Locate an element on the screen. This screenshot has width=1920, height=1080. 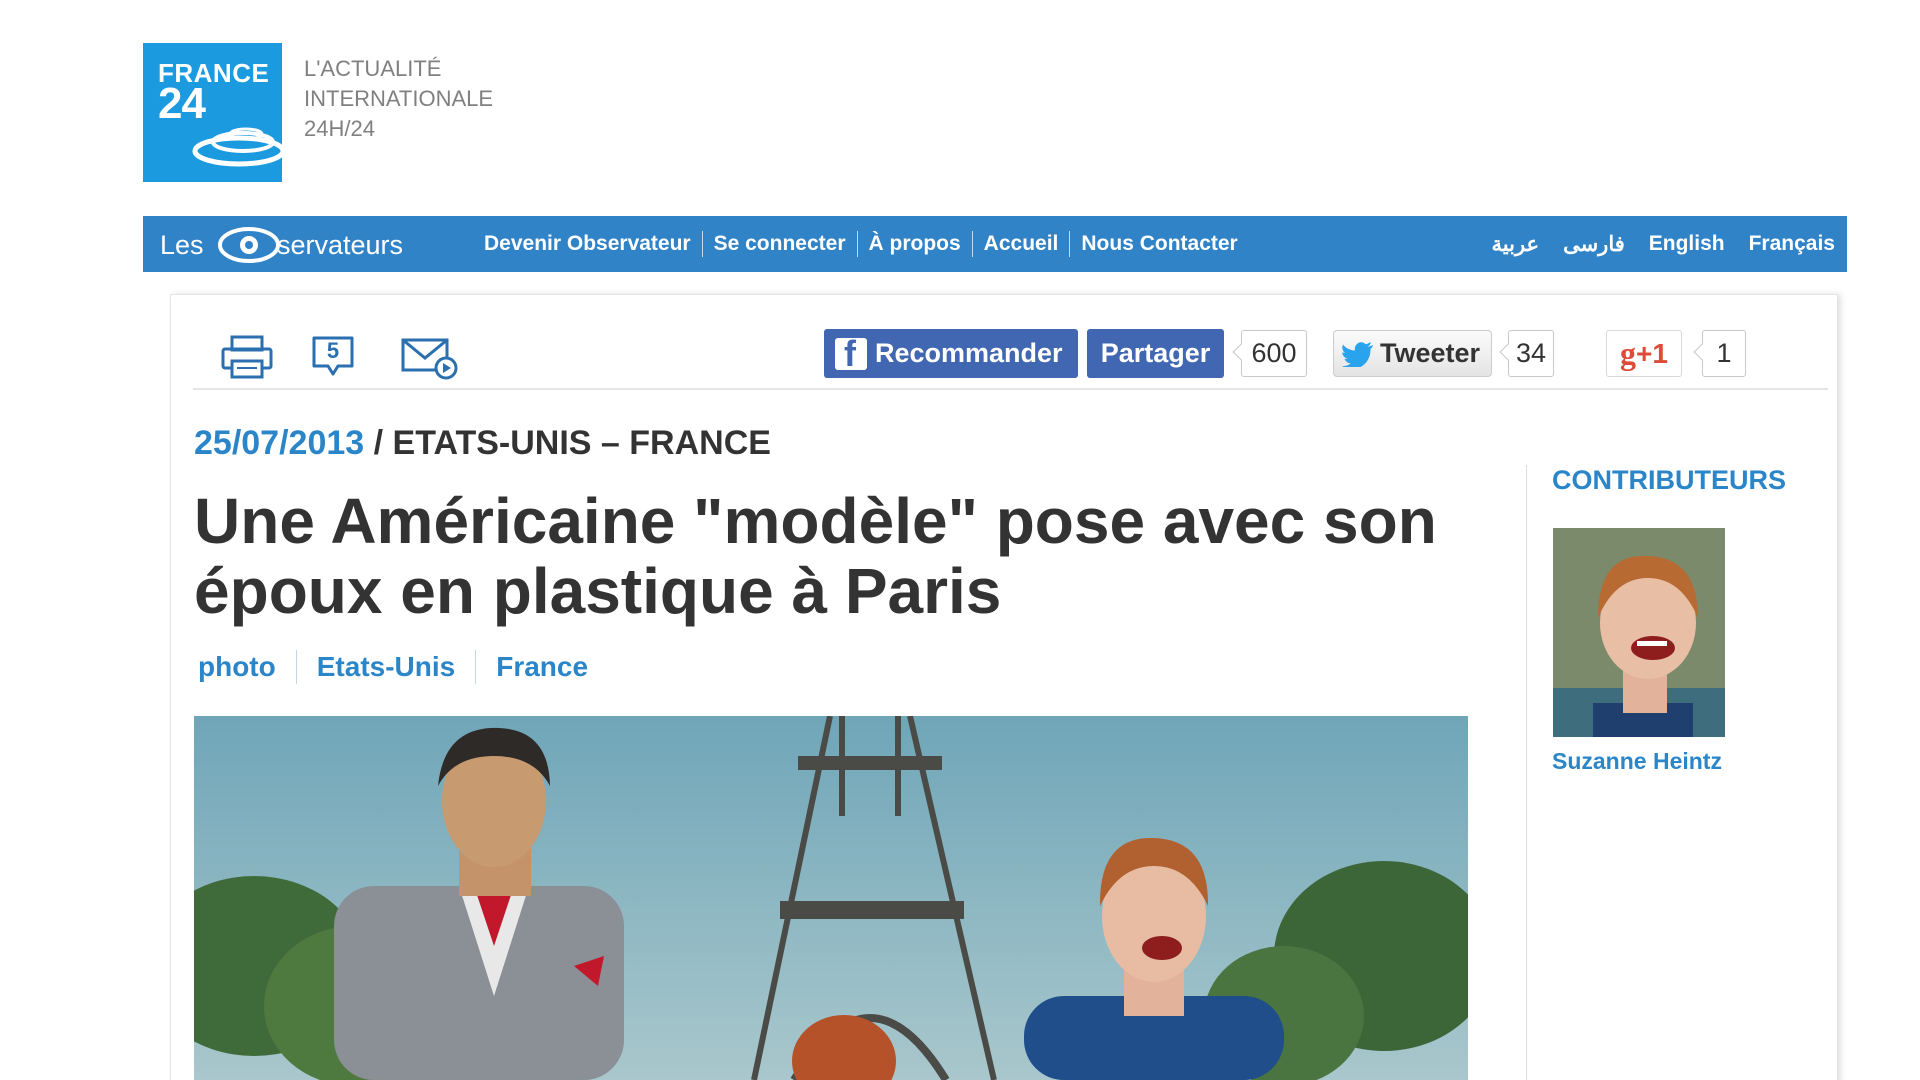
article-tags: photo Etats-Unis France is located at coordinates (403, 667).